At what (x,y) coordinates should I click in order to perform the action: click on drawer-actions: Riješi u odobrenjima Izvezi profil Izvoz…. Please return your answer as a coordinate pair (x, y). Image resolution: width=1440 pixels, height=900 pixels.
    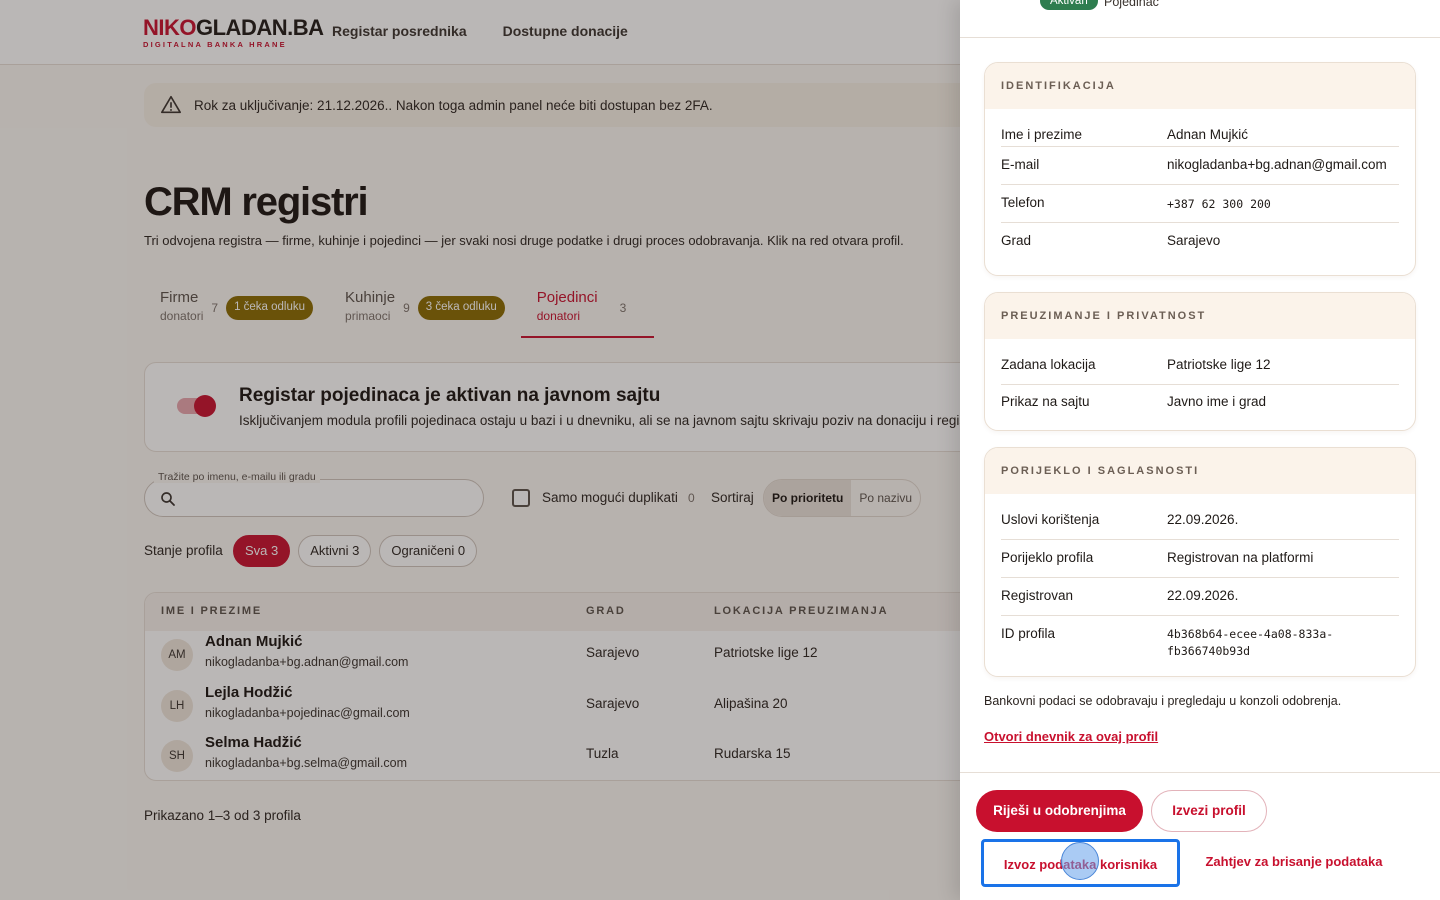
    Looking at the image, I should click on (1200, 836).